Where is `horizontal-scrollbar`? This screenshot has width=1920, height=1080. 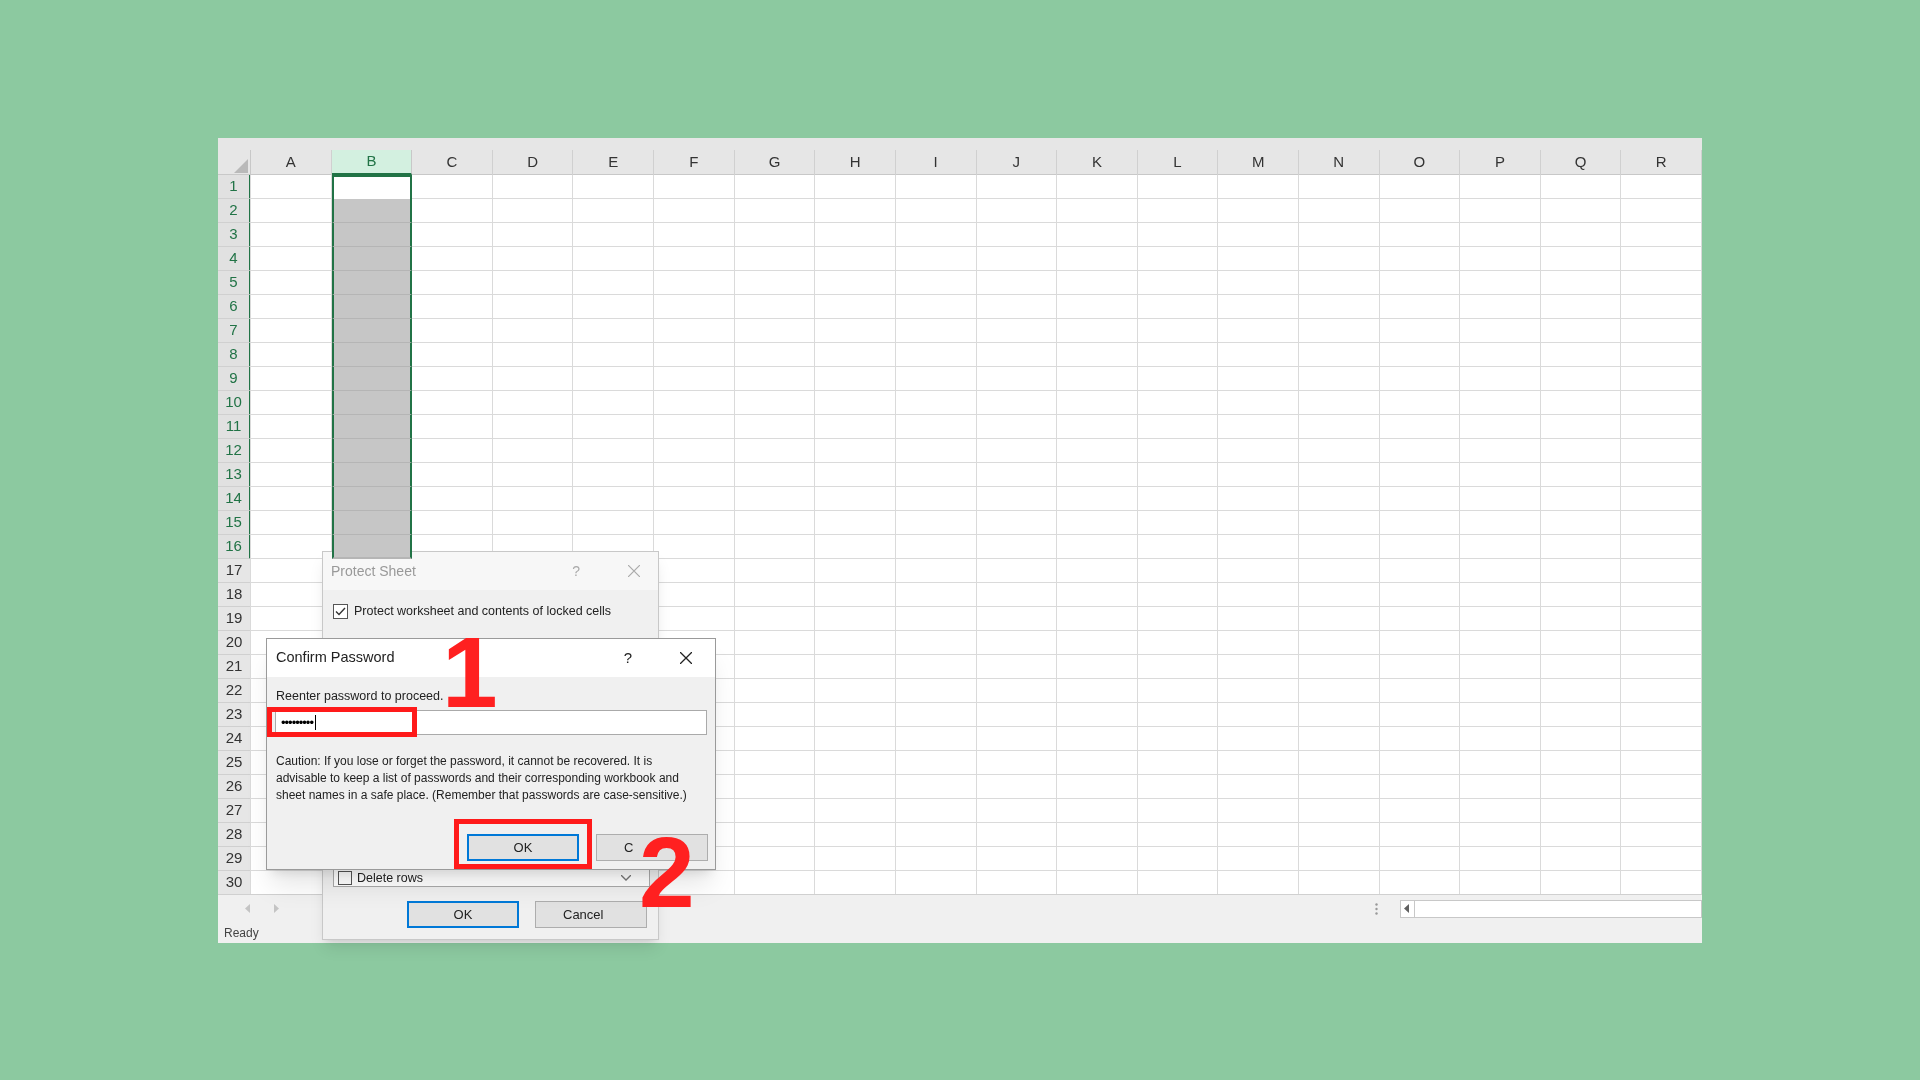
horizontal-scrollbar is located at coordinates (1551, 908).